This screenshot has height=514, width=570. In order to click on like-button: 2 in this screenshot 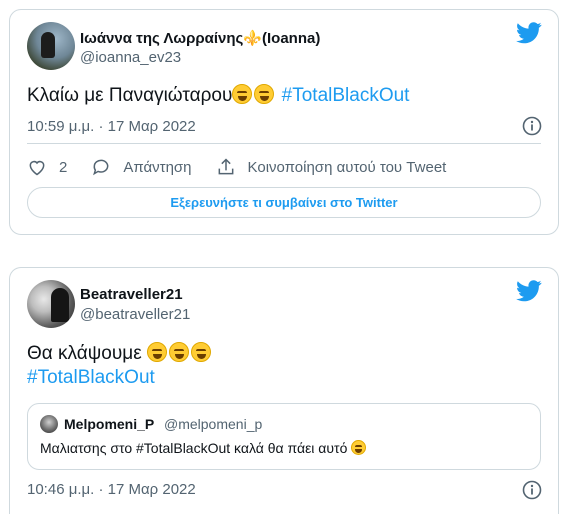, I will do `click(47, 167)`.